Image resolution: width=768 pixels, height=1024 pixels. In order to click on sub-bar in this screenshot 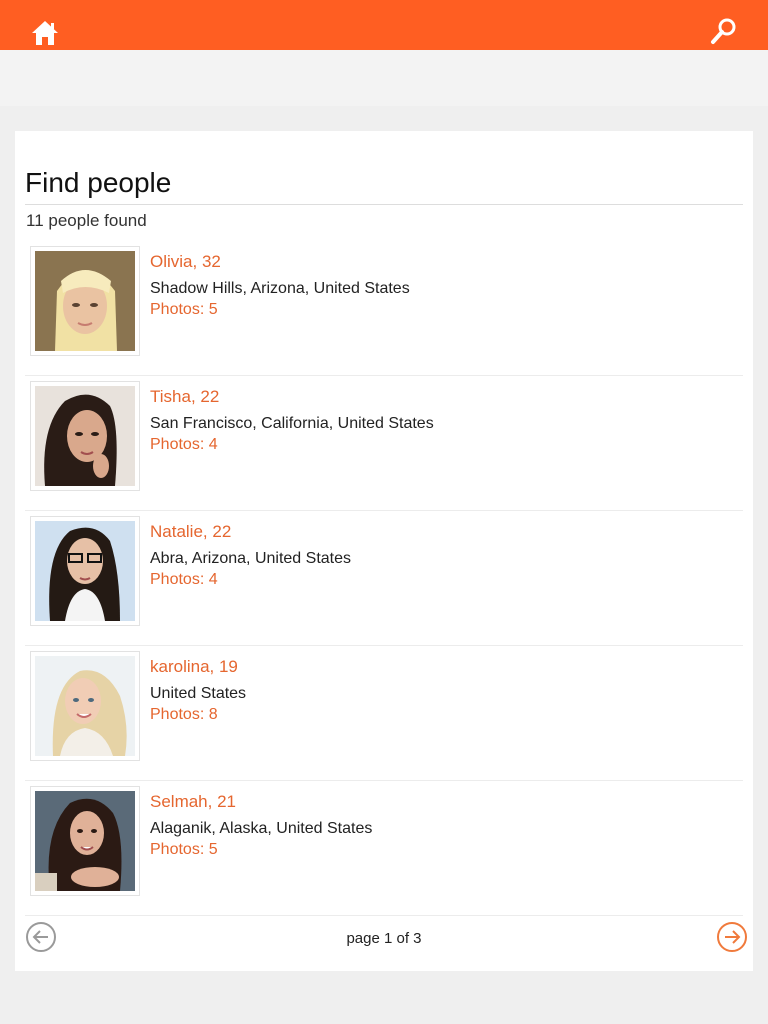, I will do `click(384, 78)`.